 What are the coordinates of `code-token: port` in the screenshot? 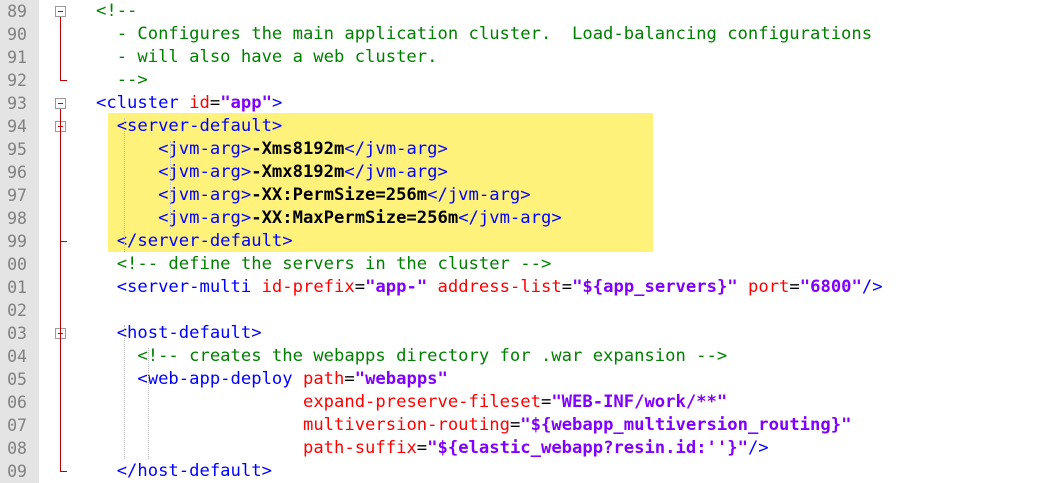 It's located at (769, 287).